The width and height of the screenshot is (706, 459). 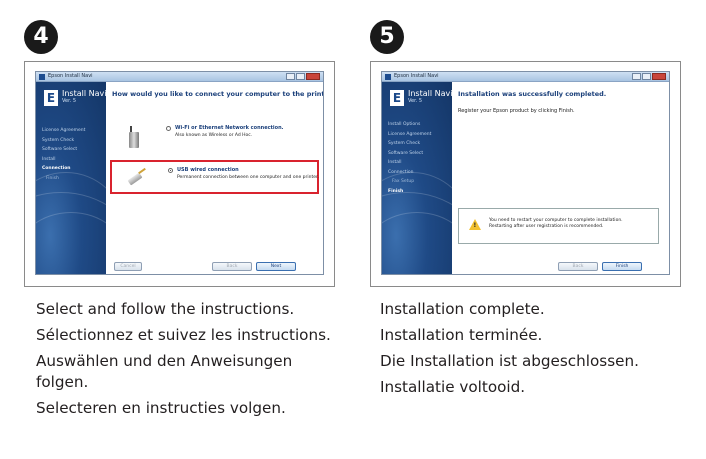 What do you see at coordinates (622, 266) in the screenshot?
I see `finish-button: Finish` at bounding box center [622, 266].